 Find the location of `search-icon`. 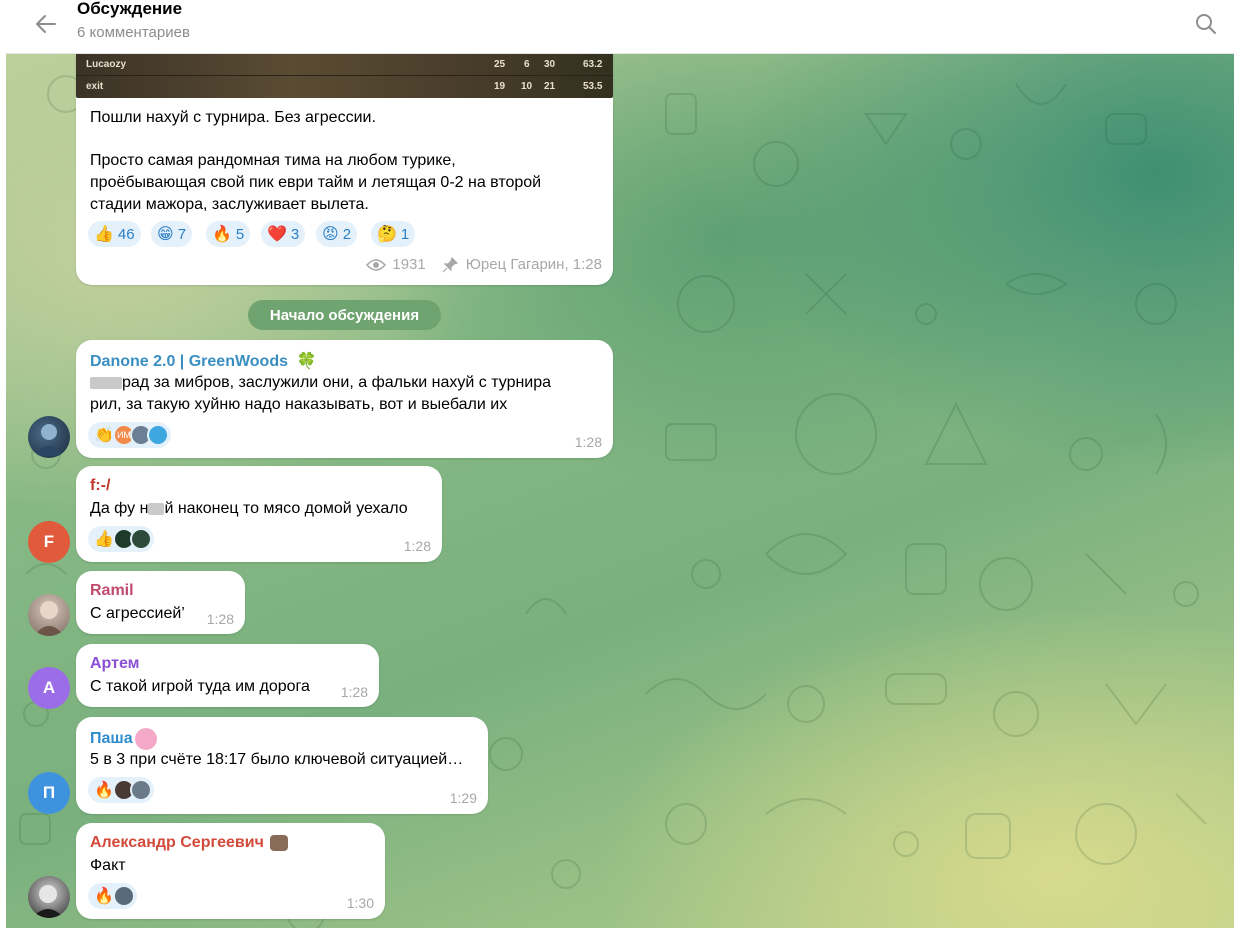

search-icon is located at coordinates (1206, 24).